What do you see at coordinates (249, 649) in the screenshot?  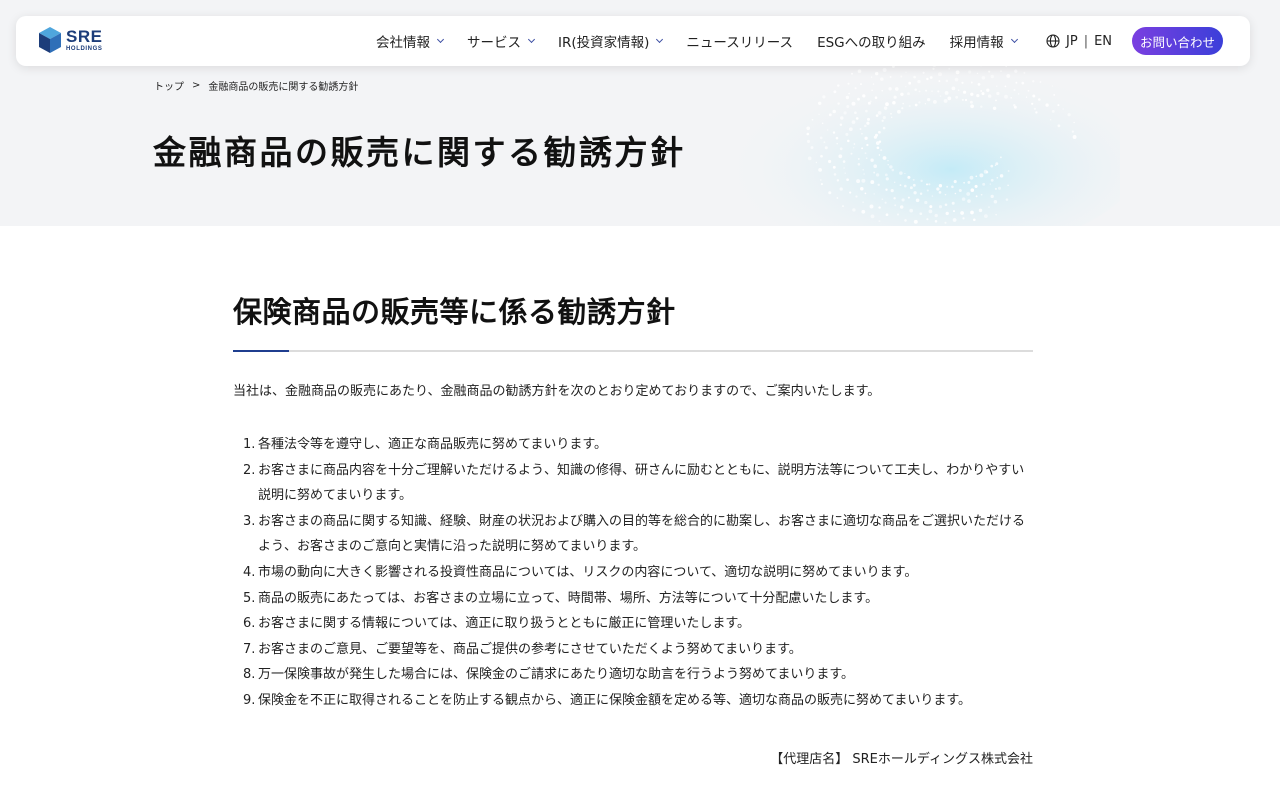 I see `list-number: 7.` at bounding box center [249, 649].